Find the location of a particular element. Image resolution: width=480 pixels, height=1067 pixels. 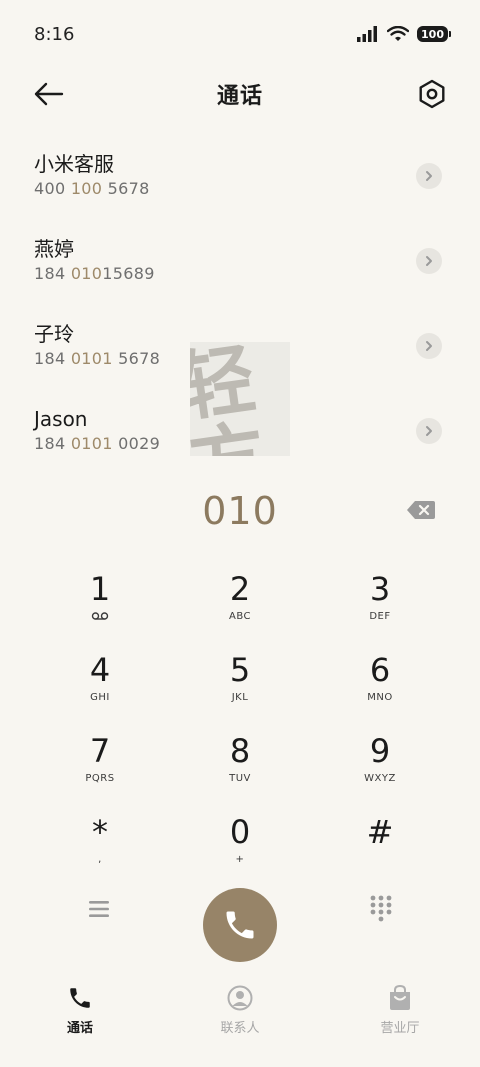

key-digit: 8 is located at coordinates (240, 751).